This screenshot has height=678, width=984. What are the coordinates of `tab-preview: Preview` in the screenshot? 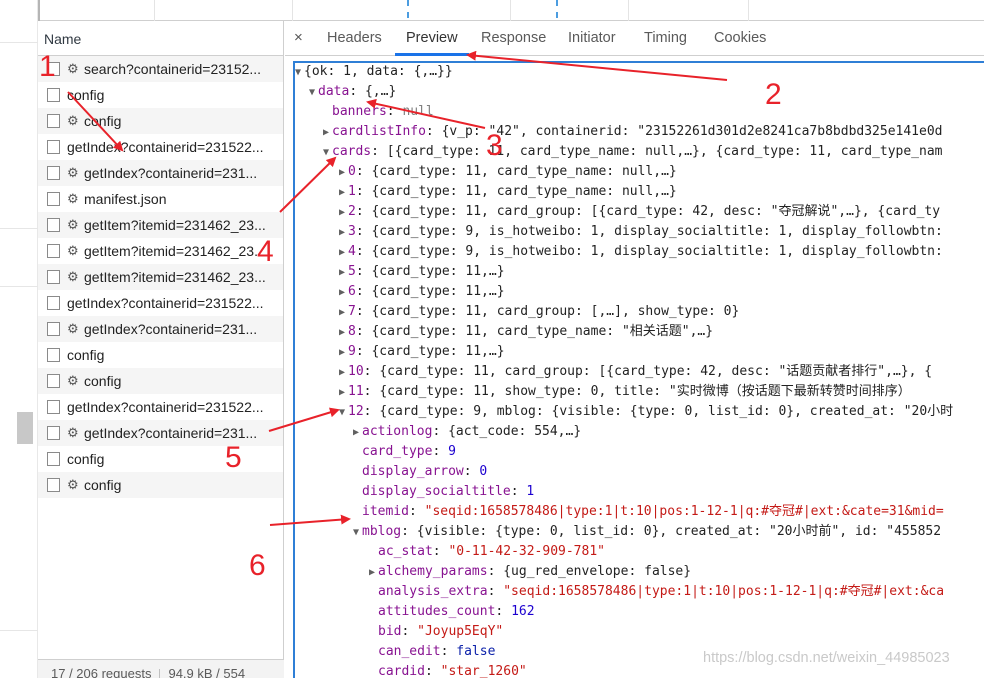 It's located at (432, 38).